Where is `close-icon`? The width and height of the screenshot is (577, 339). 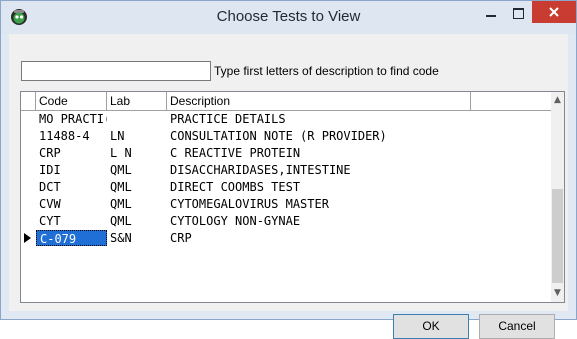
close-icon is located at coordinates (554, 12).